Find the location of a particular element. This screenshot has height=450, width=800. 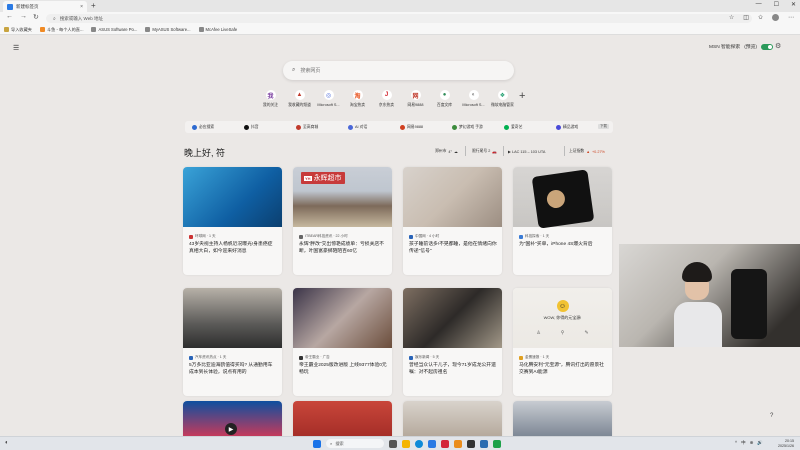

gear-icon: ⚙ is located at coordinates (778, 46).